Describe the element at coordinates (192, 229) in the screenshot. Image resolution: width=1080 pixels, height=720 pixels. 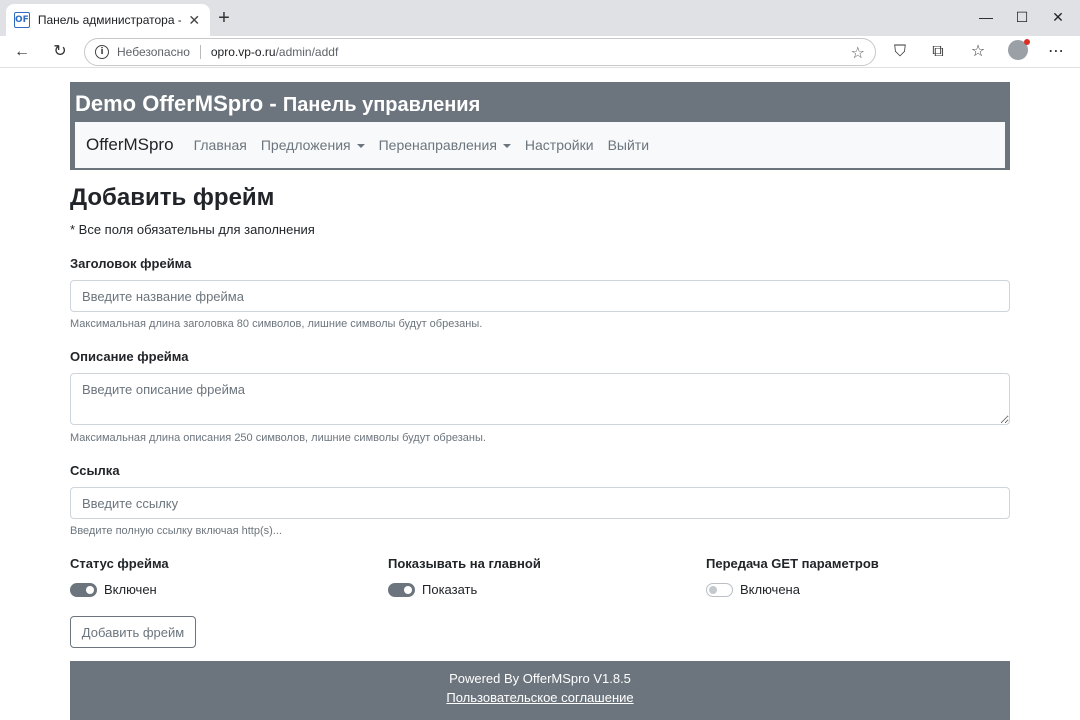
I see `required-note: * Все поля обязательны для заполнения` at that location.